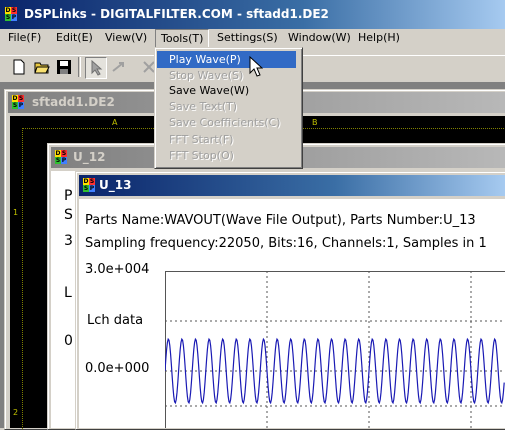  What do you see at coordinates (226, 139) in the screenshot?
I see `menu-item-fft-start: FFT Start(F)` at bounding box center [226, 139].